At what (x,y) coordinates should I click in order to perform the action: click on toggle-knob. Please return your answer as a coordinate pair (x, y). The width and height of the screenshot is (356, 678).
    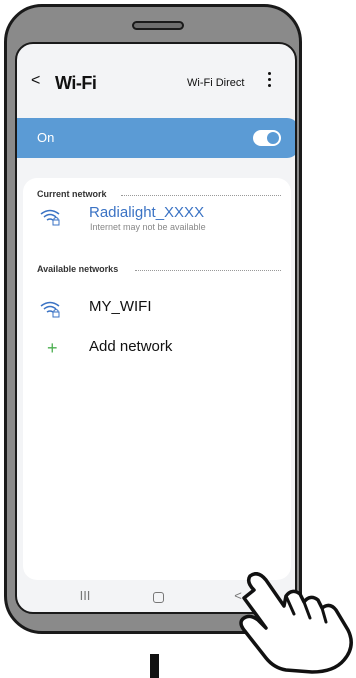
    Looking at the image, I should click on (273, 138).